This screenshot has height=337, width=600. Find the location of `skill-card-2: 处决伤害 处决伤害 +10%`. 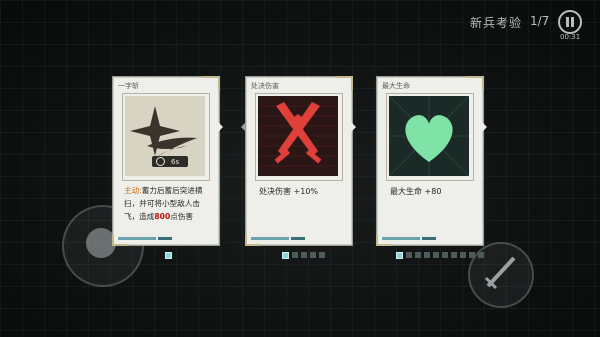

skill-card-2: 处决伤害 处决伤害 +10% is located at coordinates (298, 161).